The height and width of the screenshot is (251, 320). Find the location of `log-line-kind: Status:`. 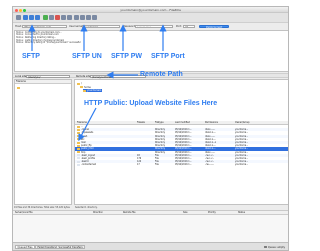

log-line-kind: Status: is located at coordinates (20, 43).